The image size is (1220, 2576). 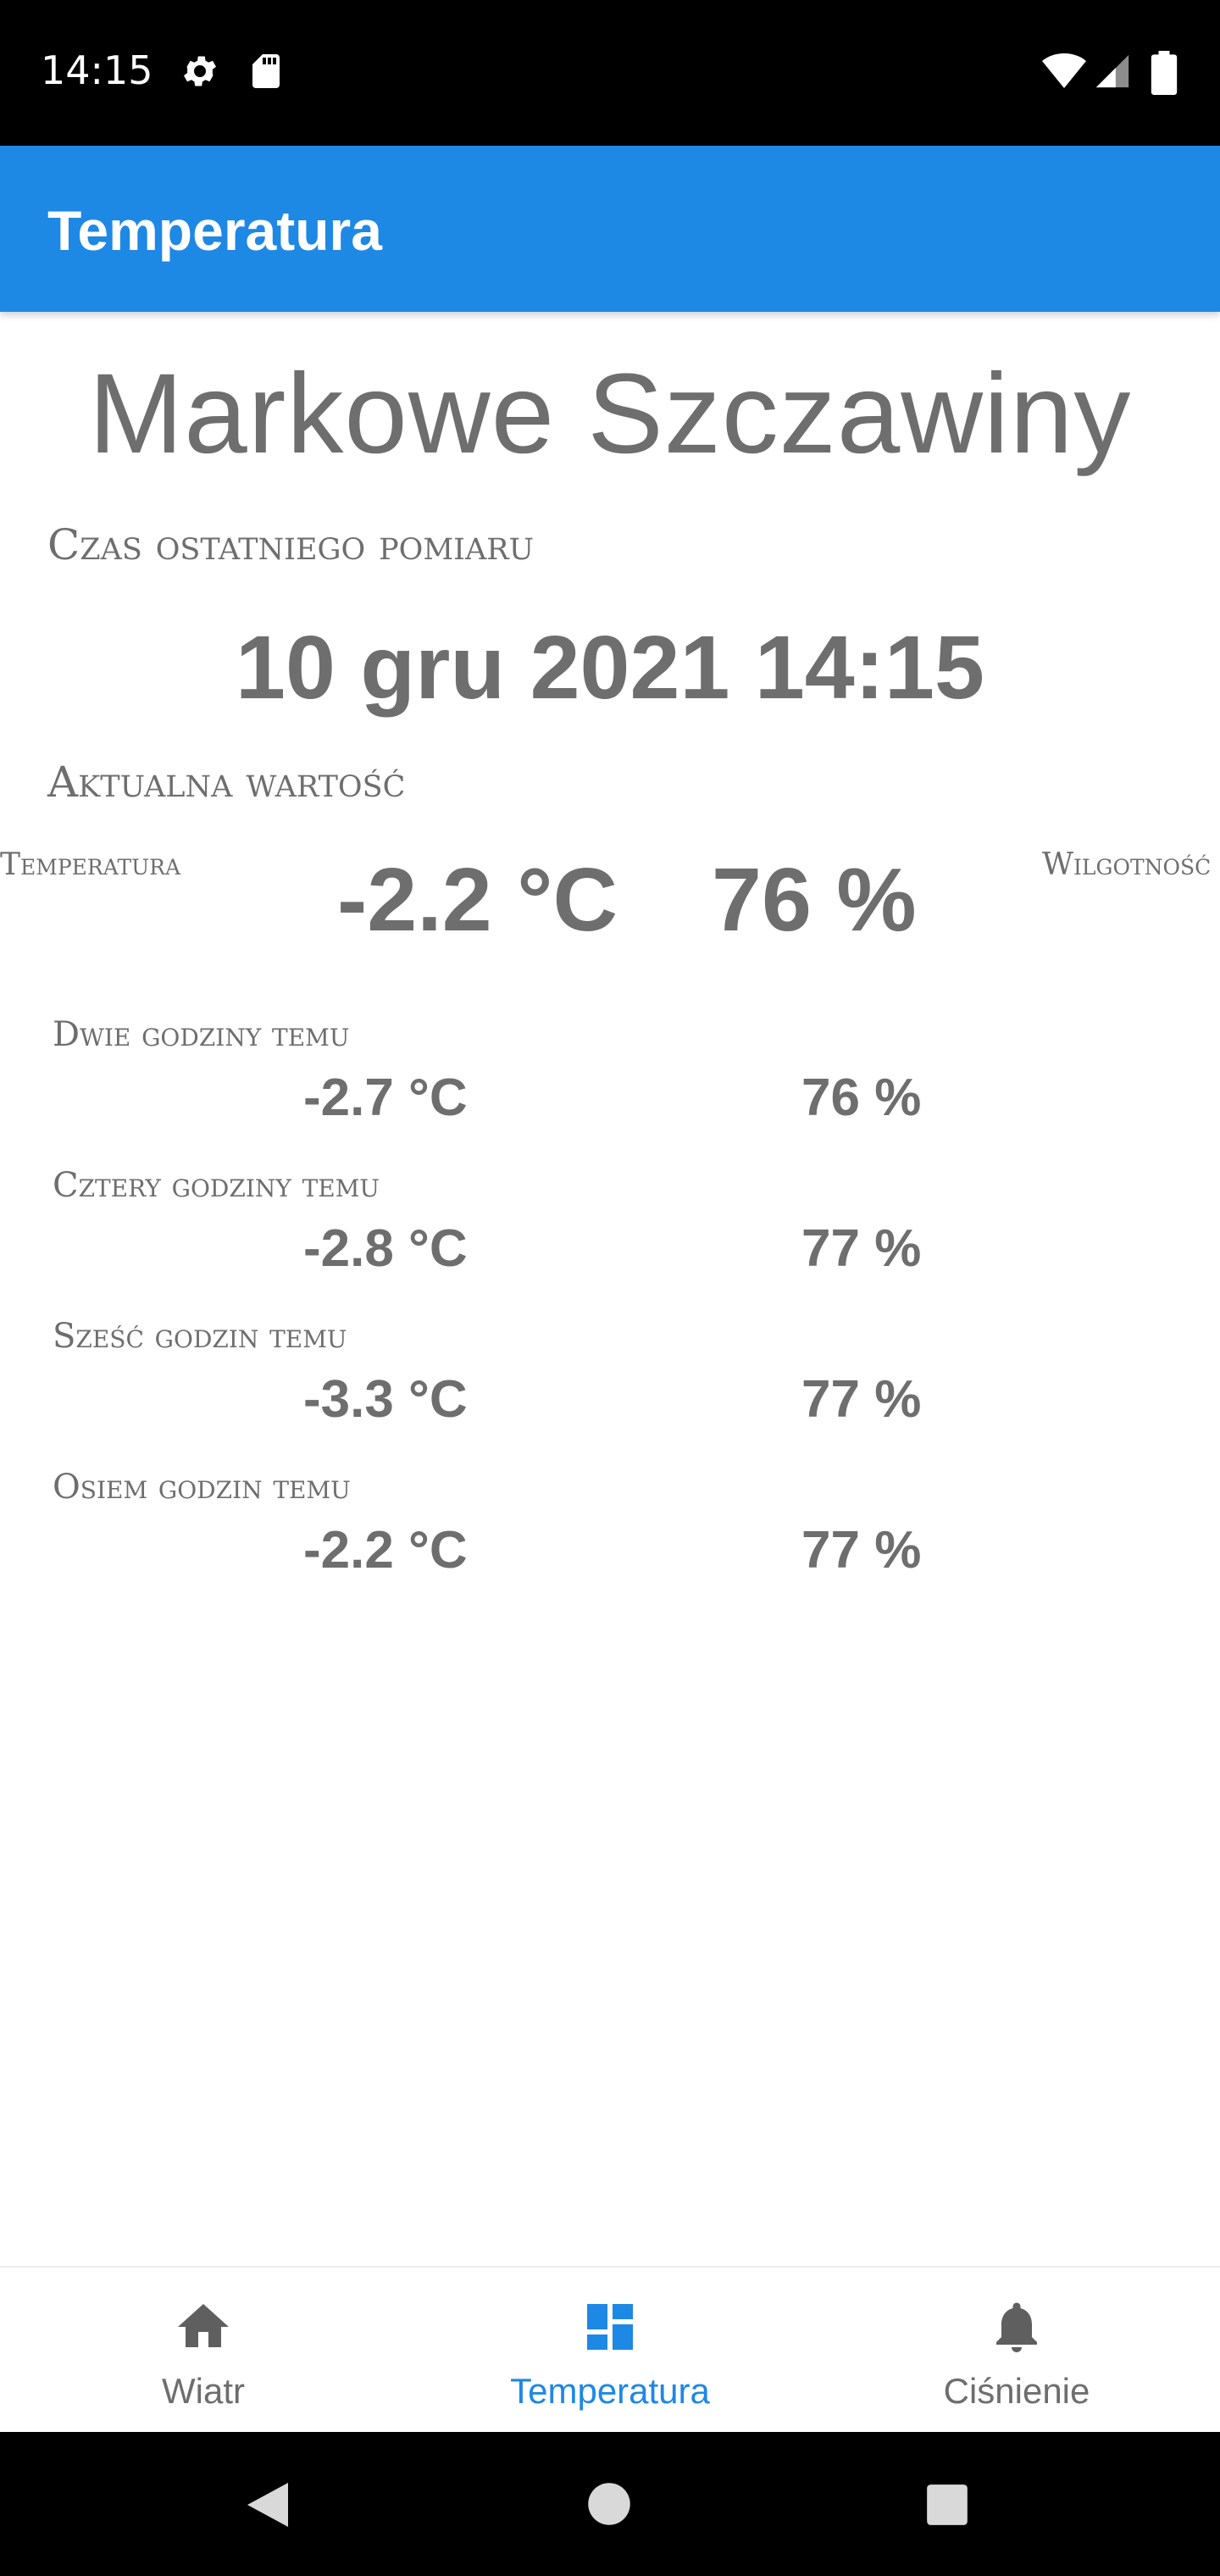 I want to click on temperature-label: Temperatura, so click(x=90, y=864).